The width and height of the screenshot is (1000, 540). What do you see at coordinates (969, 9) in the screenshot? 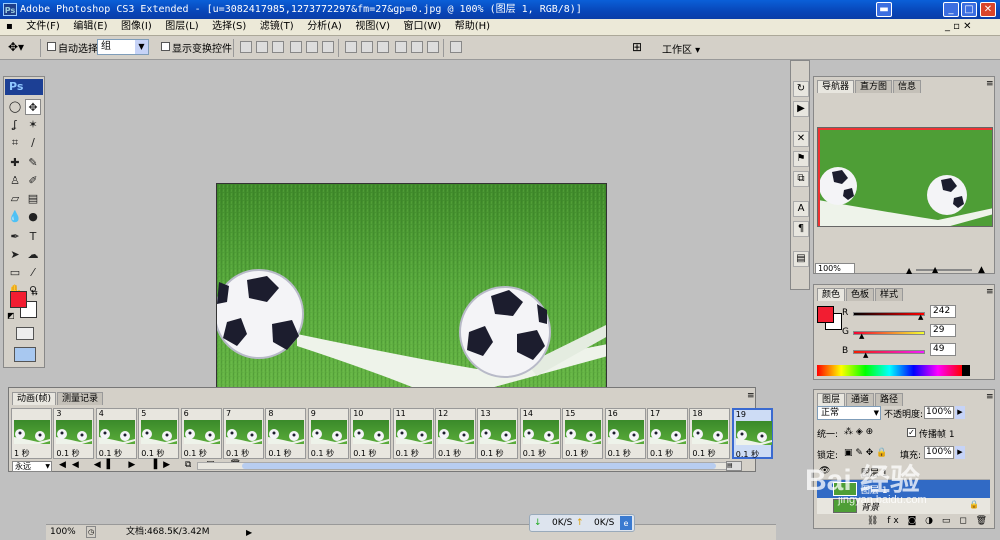
I see `maximize-button: □` at bounding box center [969, 9].